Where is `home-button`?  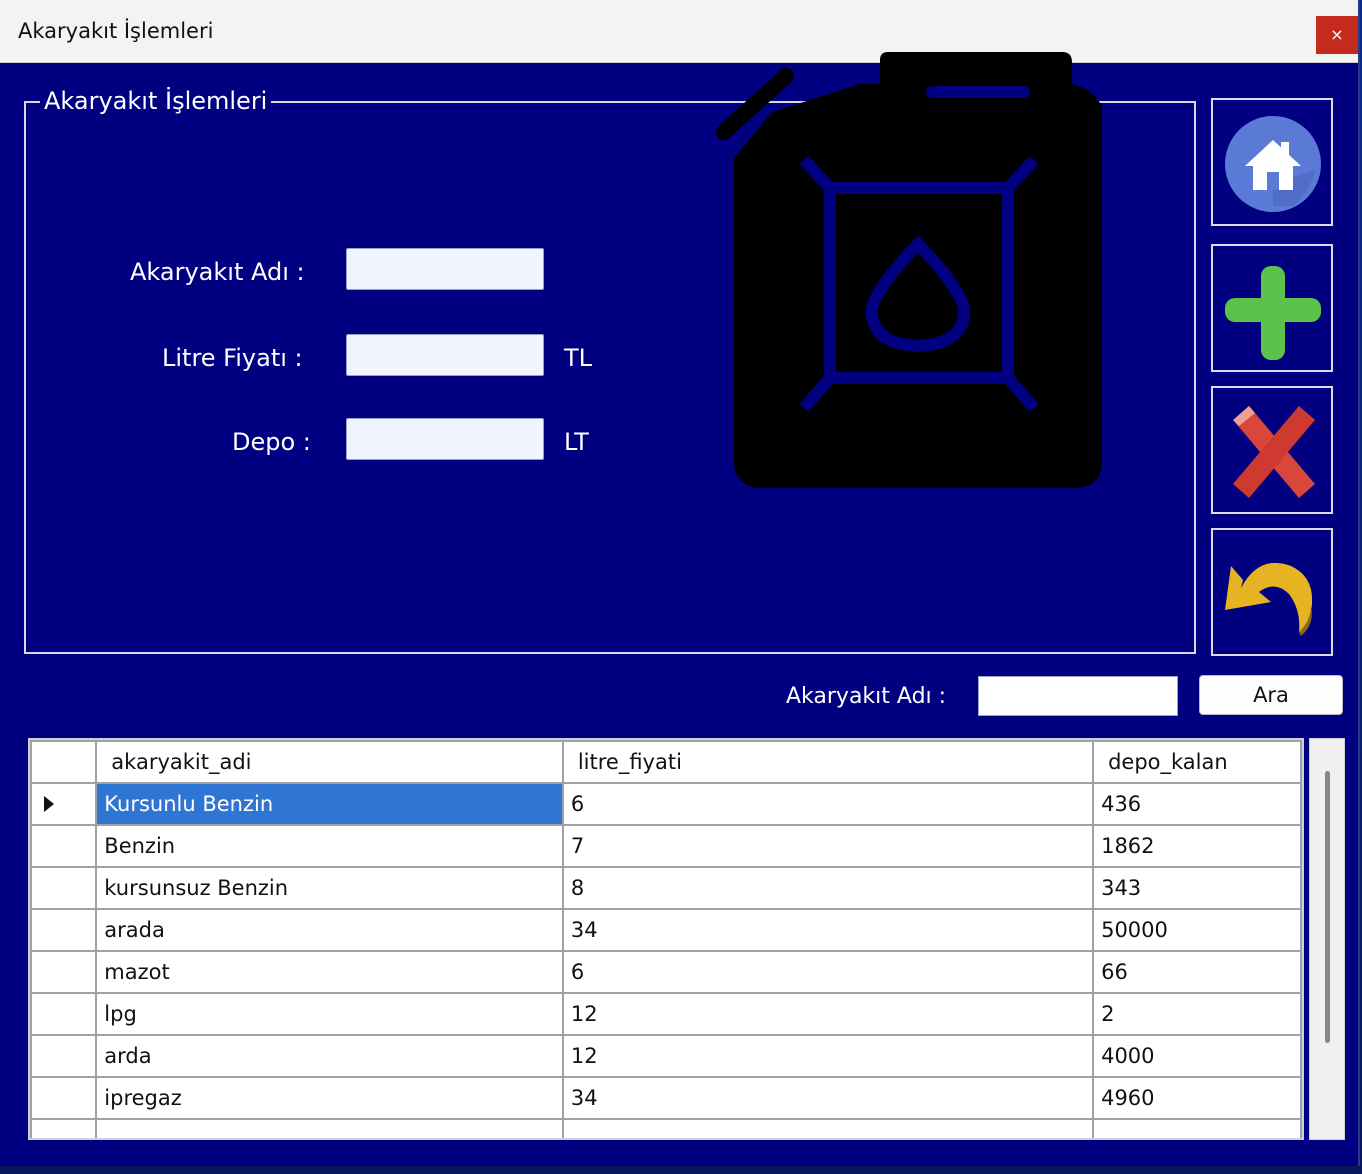
home-button is located at coordinates (1272, 162).